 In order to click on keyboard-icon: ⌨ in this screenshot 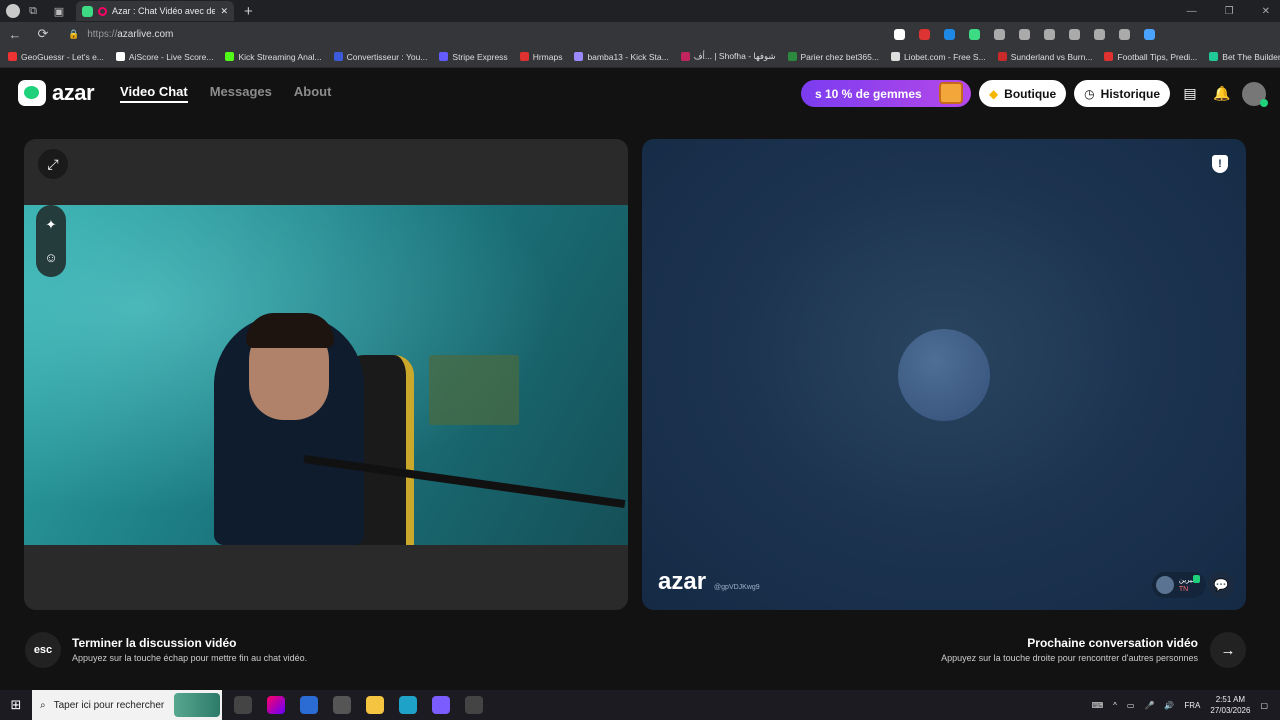, I will do `click(1098, 705)`.